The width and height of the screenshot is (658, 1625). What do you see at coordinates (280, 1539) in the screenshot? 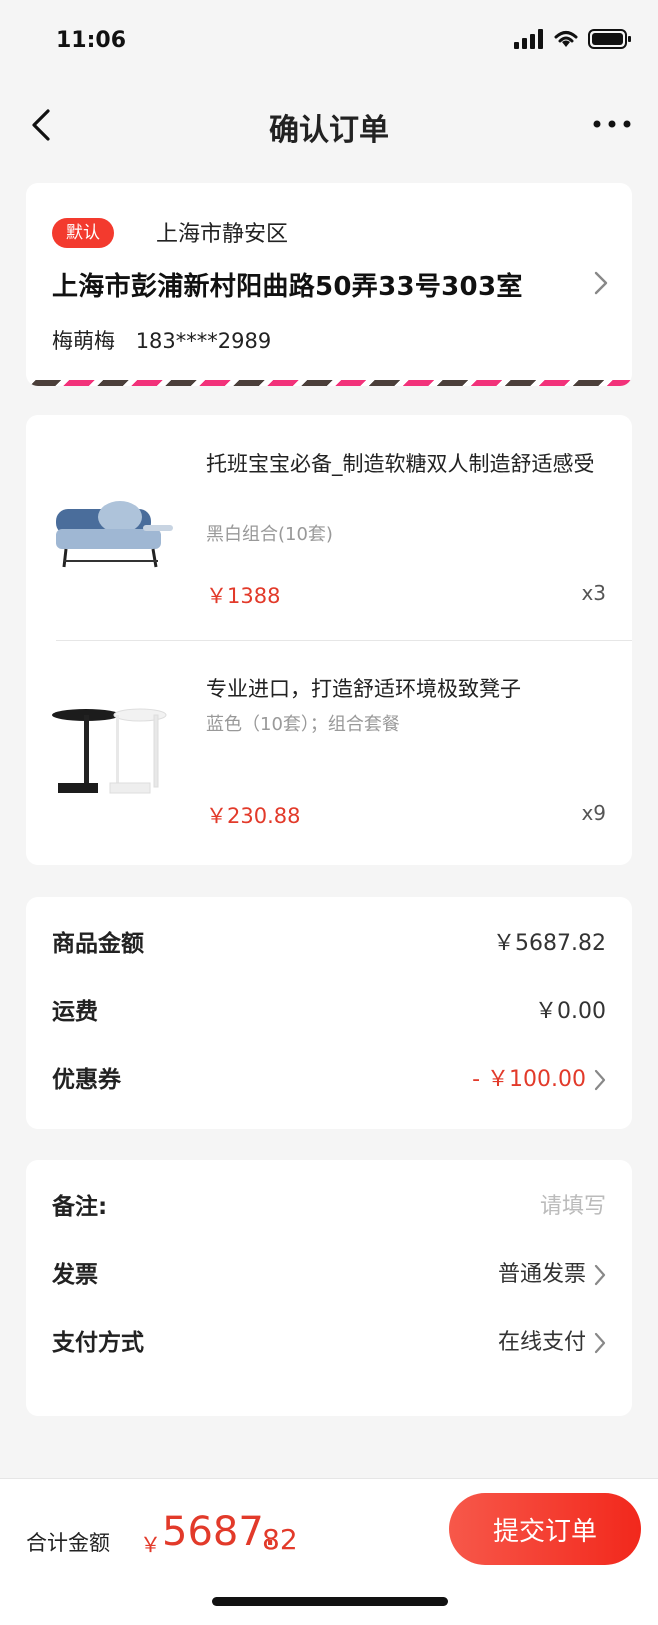
I see `total-amount-decimal: 82` at bounding box center [280, 1539].